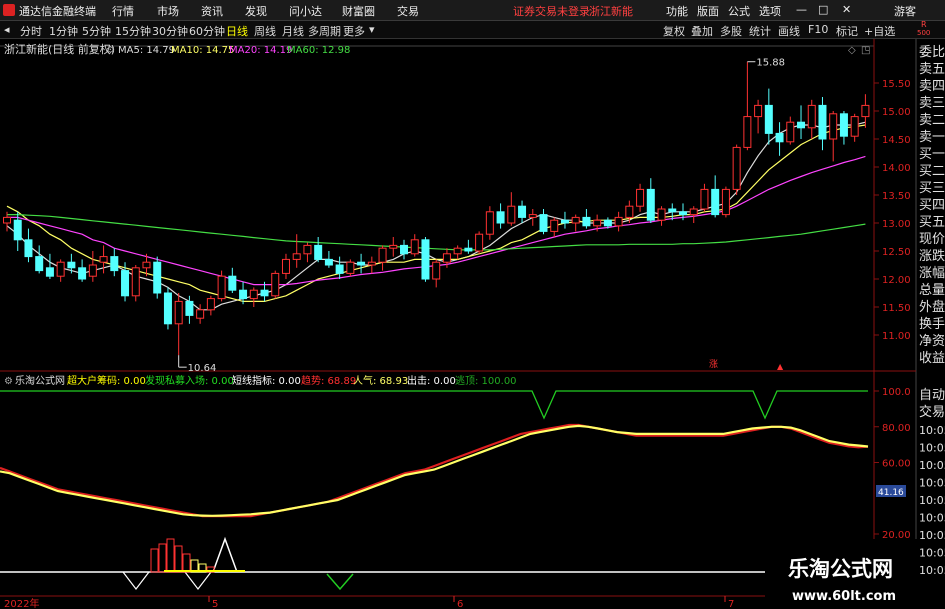 Image resolution: width=945 pixels, height=609 pixels. What do you see at coordinates (110, 50) in the screenshot?
I see `settings-gear-icon: ⚙` at bounding box center [110, 50].